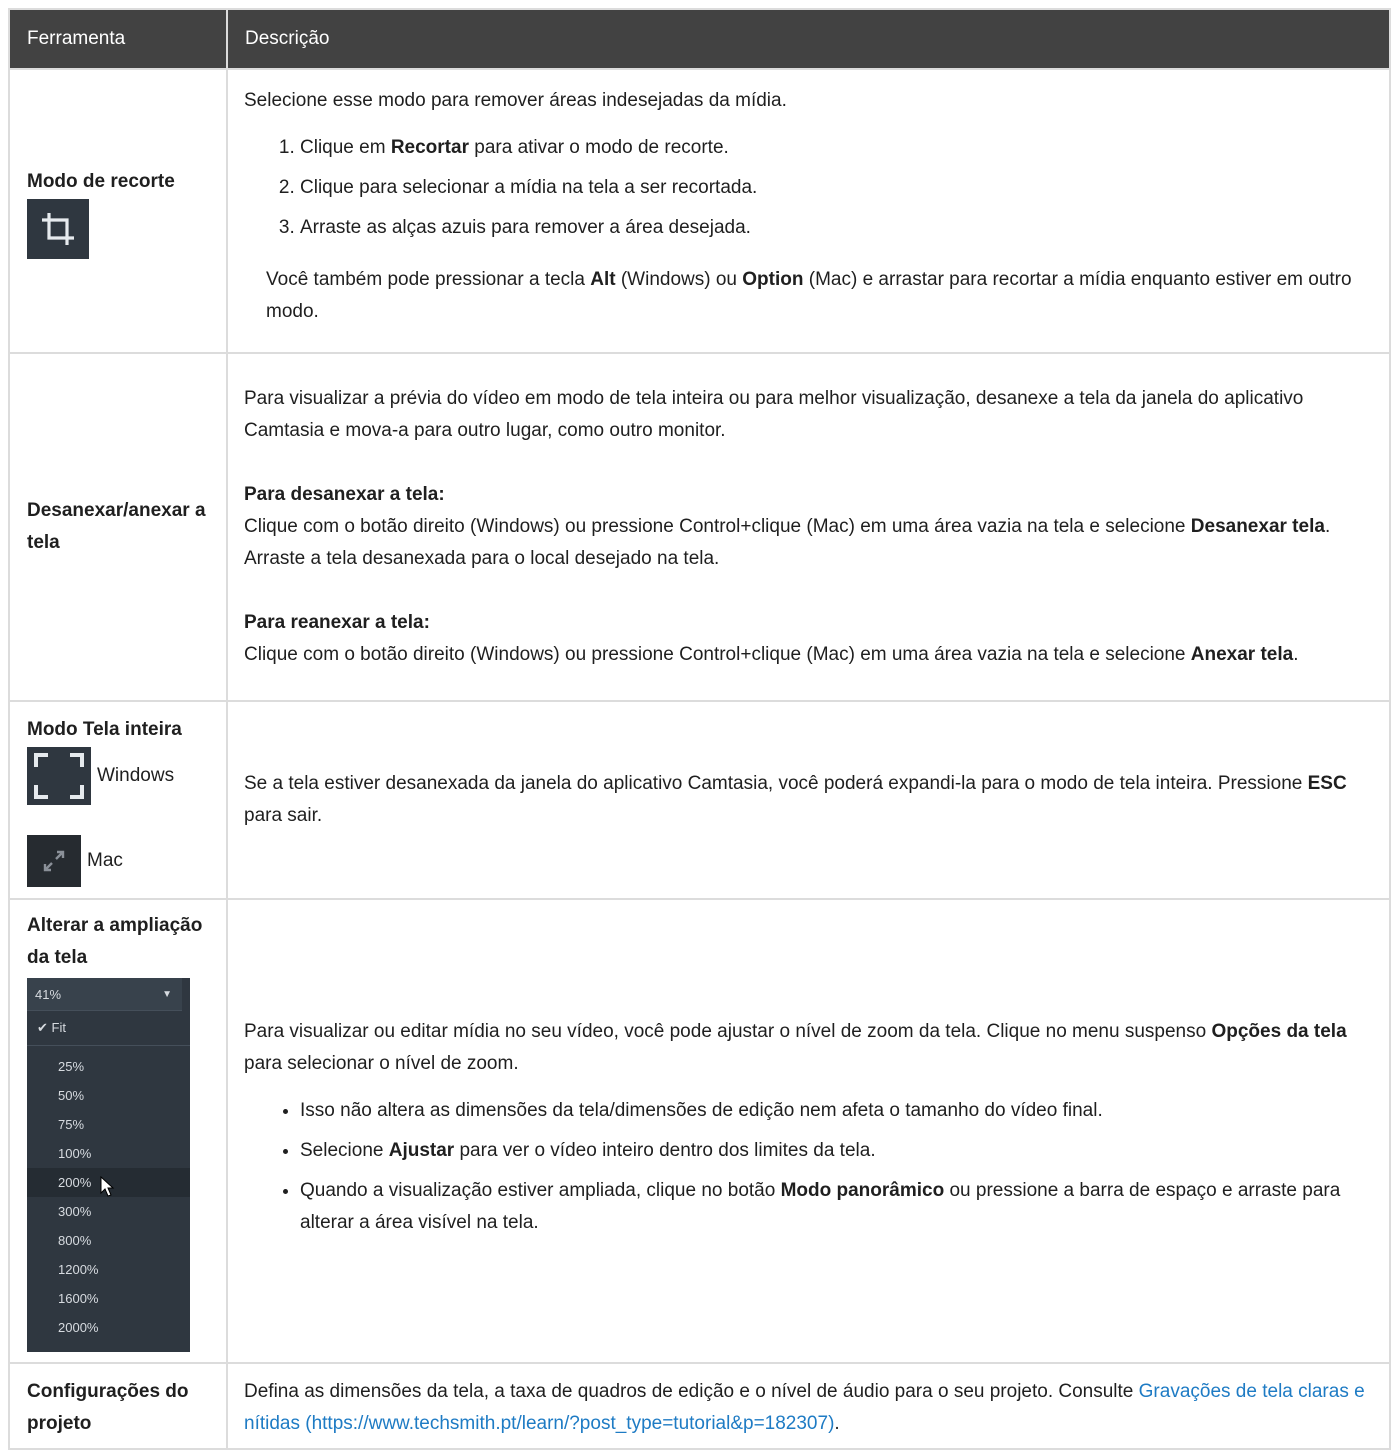  Describe the element at coordinates (136, 775) in the screenshot. I see `windows-label: Windows` at that location.